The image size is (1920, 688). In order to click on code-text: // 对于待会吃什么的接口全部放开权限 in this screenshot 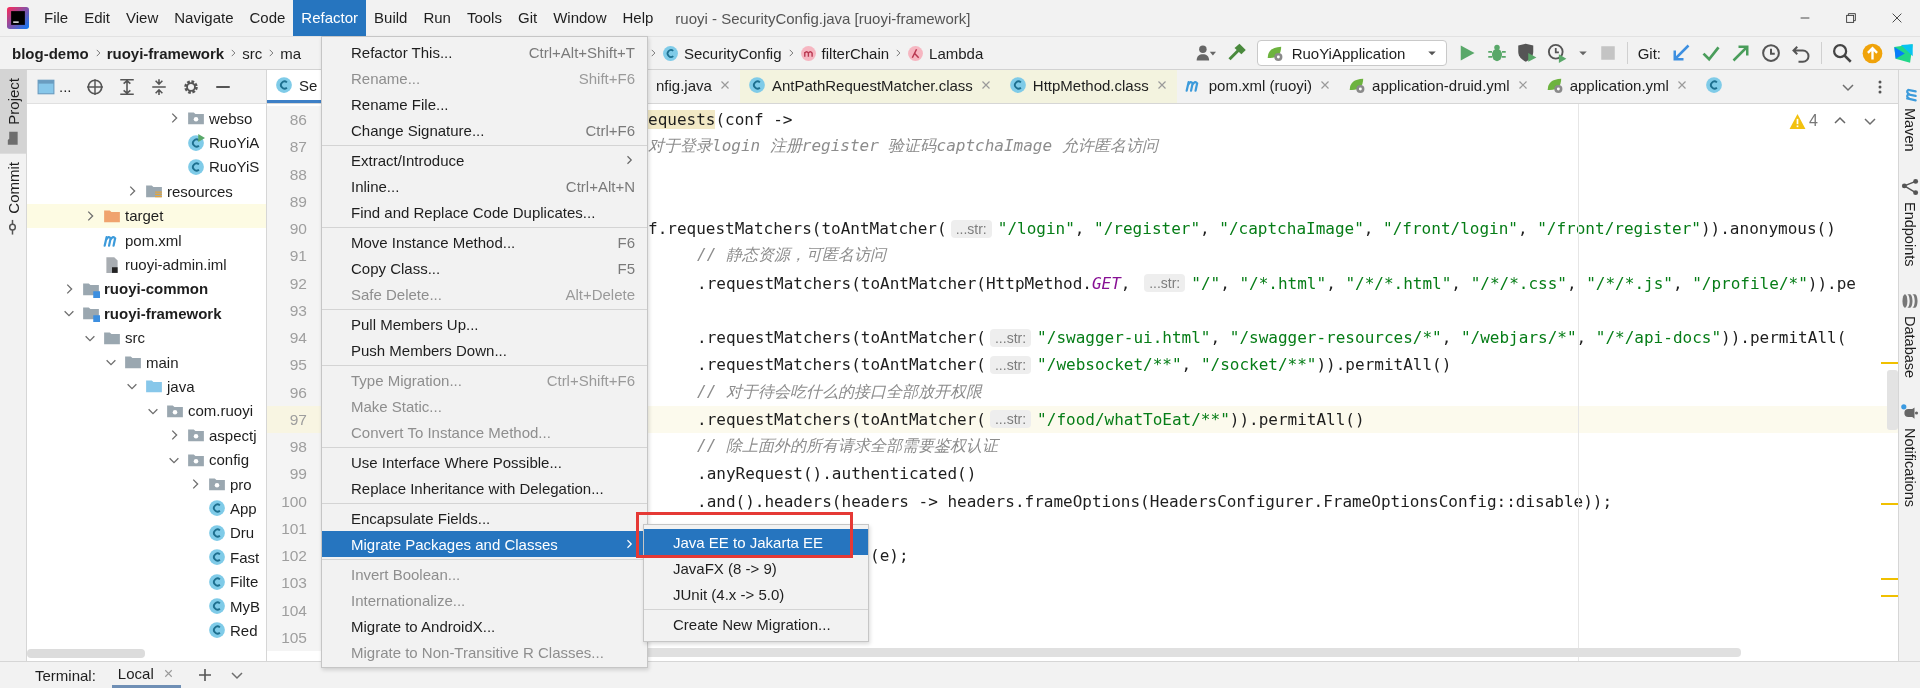, I will do `click(839, 392)`.